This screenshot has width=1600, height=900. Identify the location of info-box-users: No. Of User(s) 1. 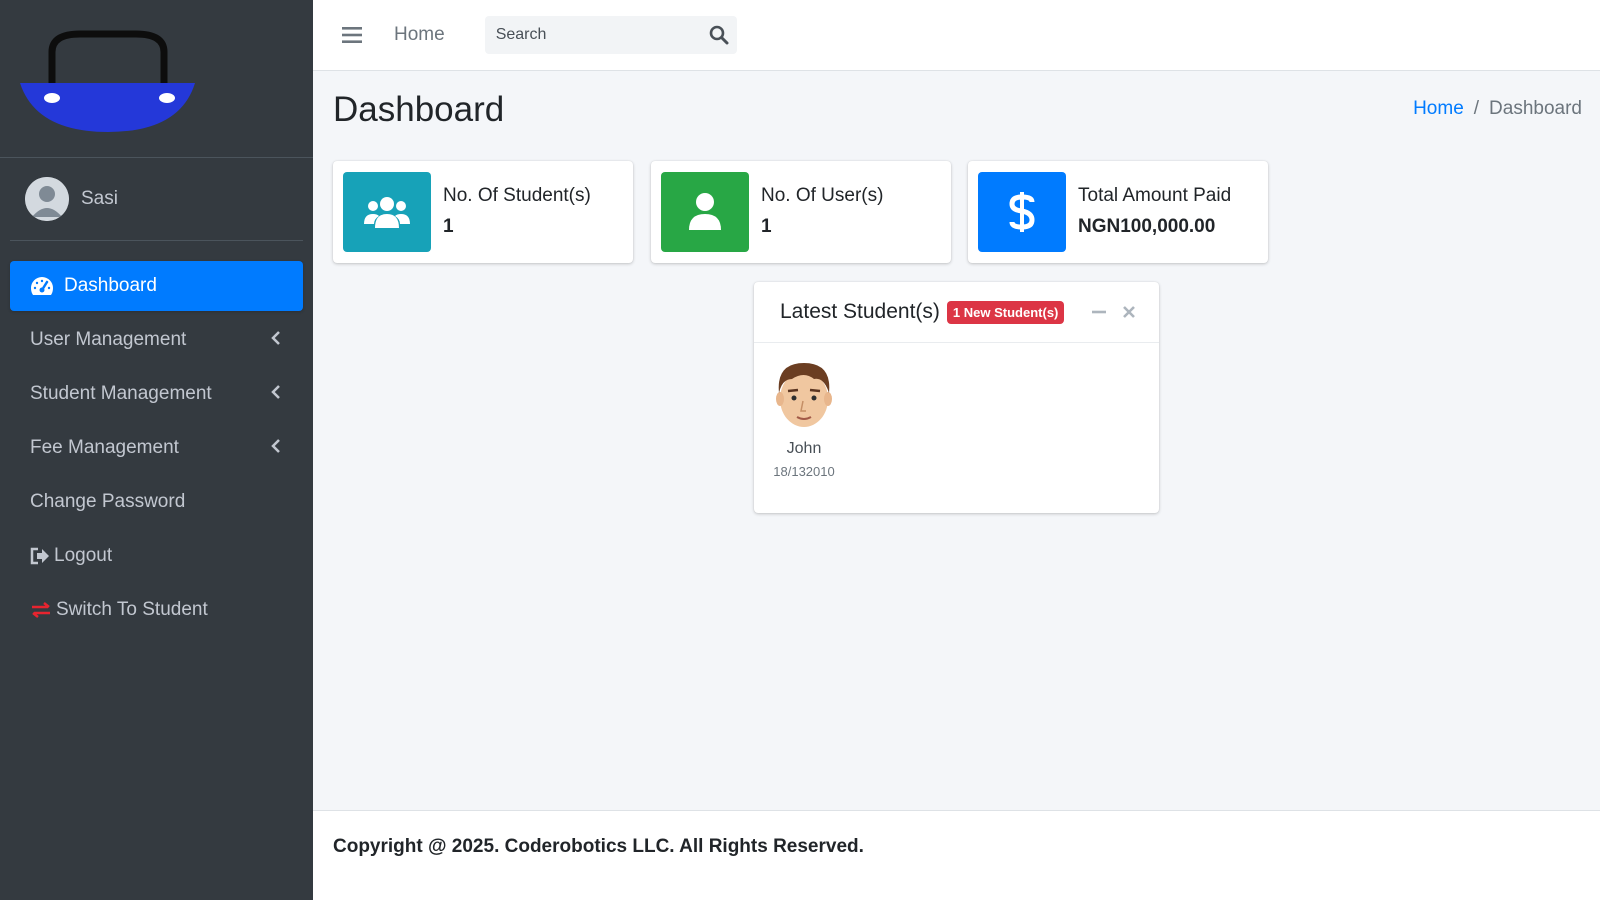
(801, 212).